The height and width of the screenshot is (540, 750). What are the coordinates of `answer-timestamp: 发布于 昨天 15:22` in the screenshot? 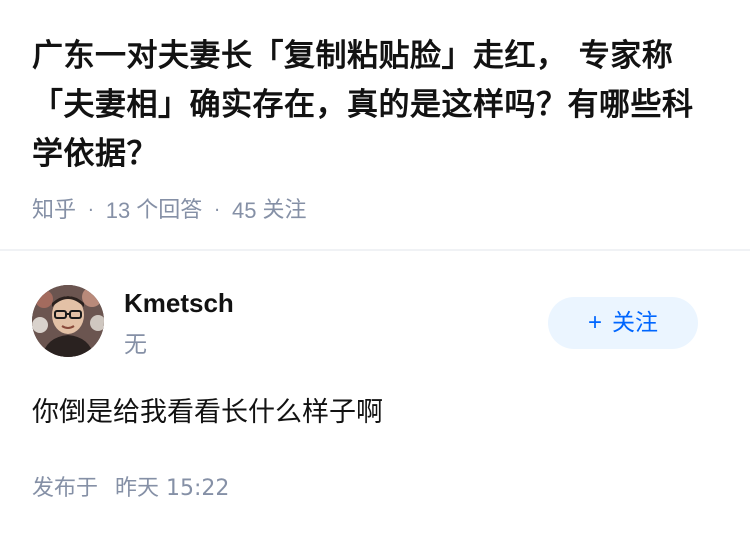 It's located at (130, 489).